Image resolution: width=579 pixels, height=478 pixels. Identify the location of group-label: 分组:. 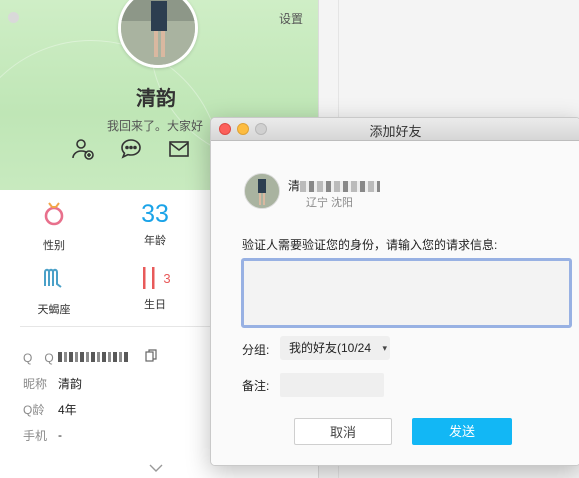
(256, 350).